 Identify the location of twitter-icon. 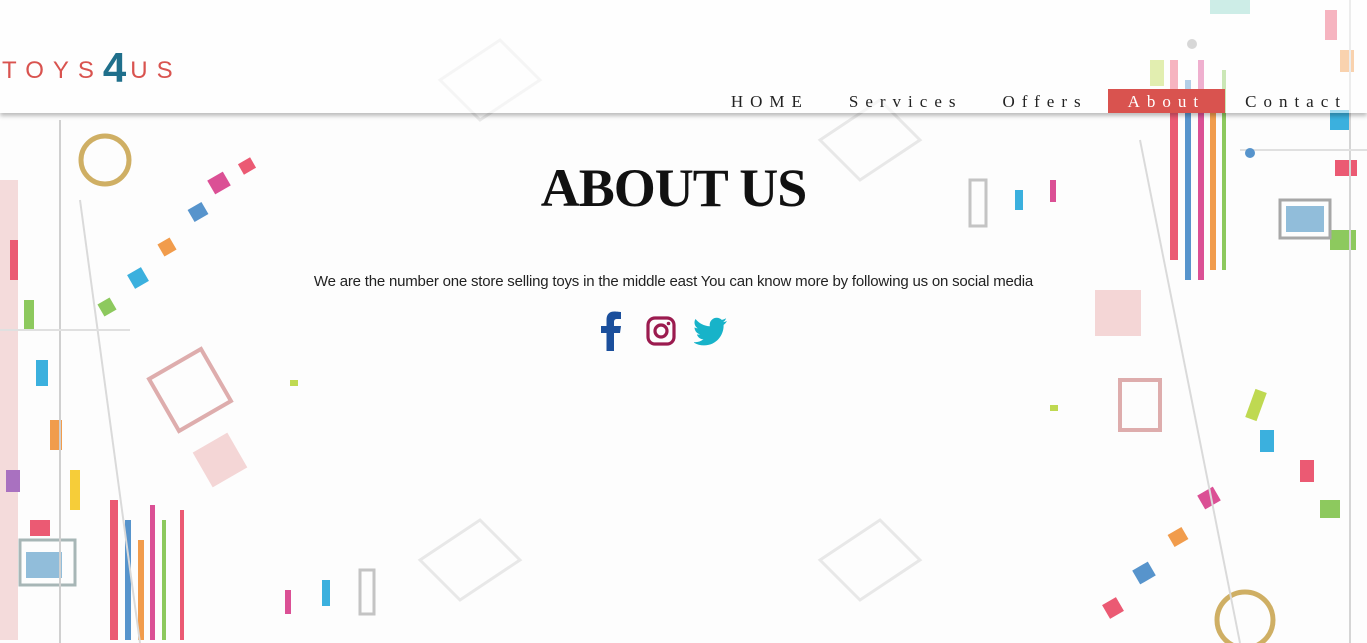
(710, 331).